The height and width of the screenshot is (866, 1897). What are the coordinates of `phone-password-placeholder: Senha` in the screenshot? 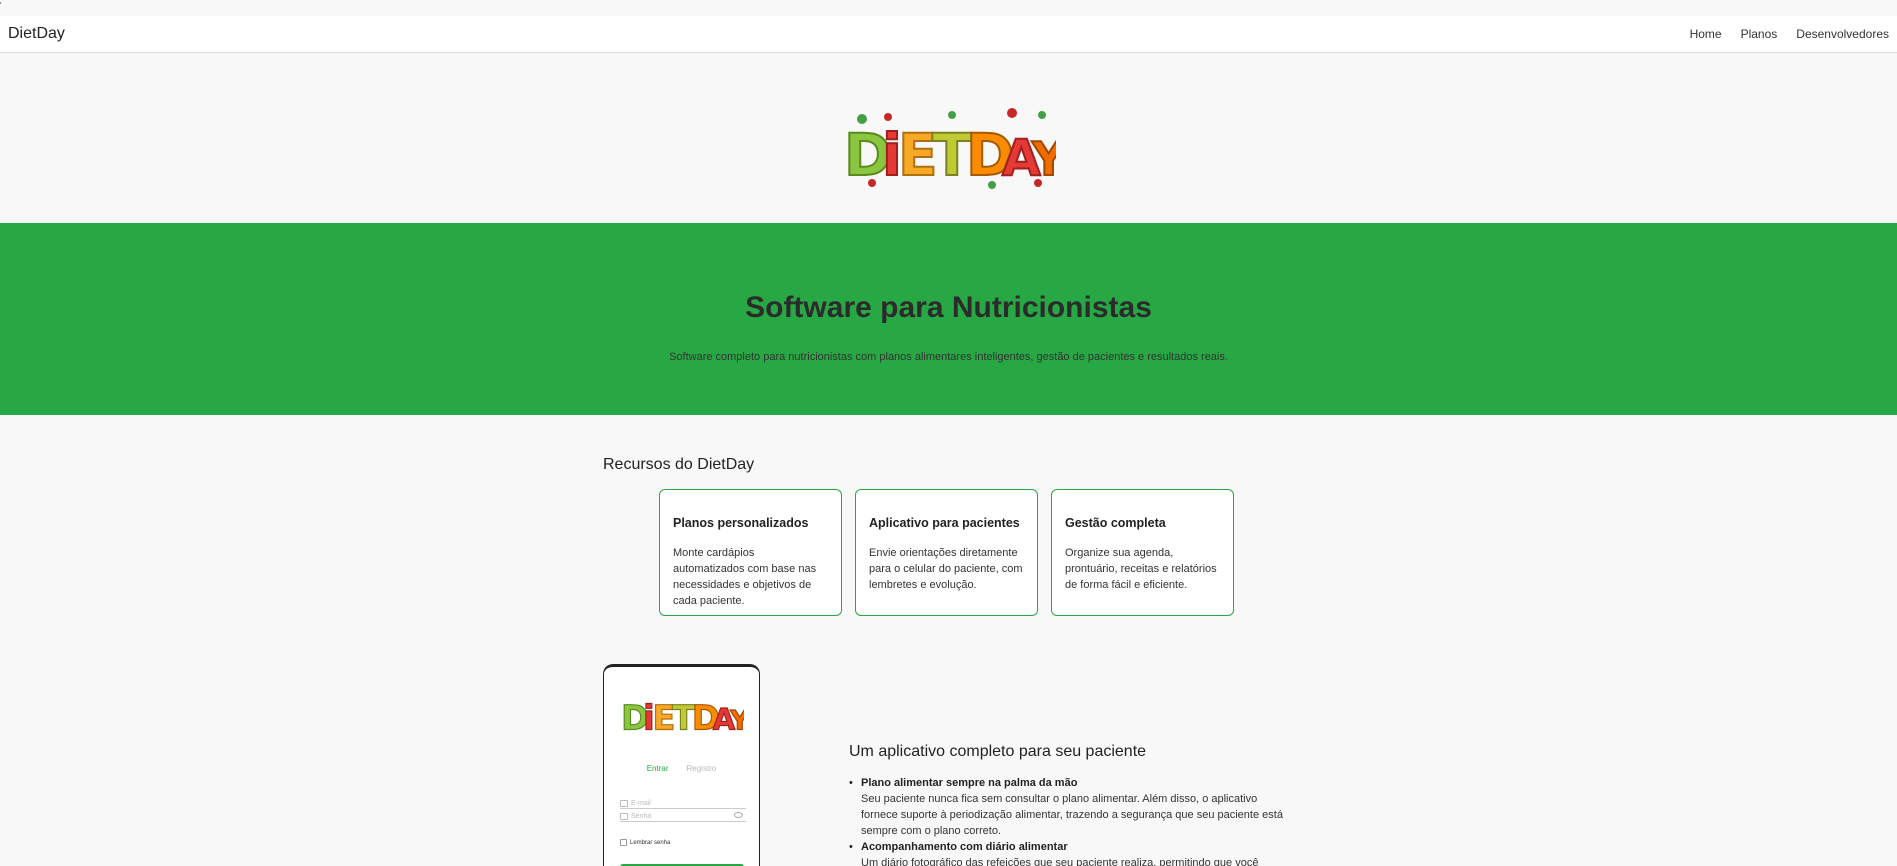 It's located at (641, 816).